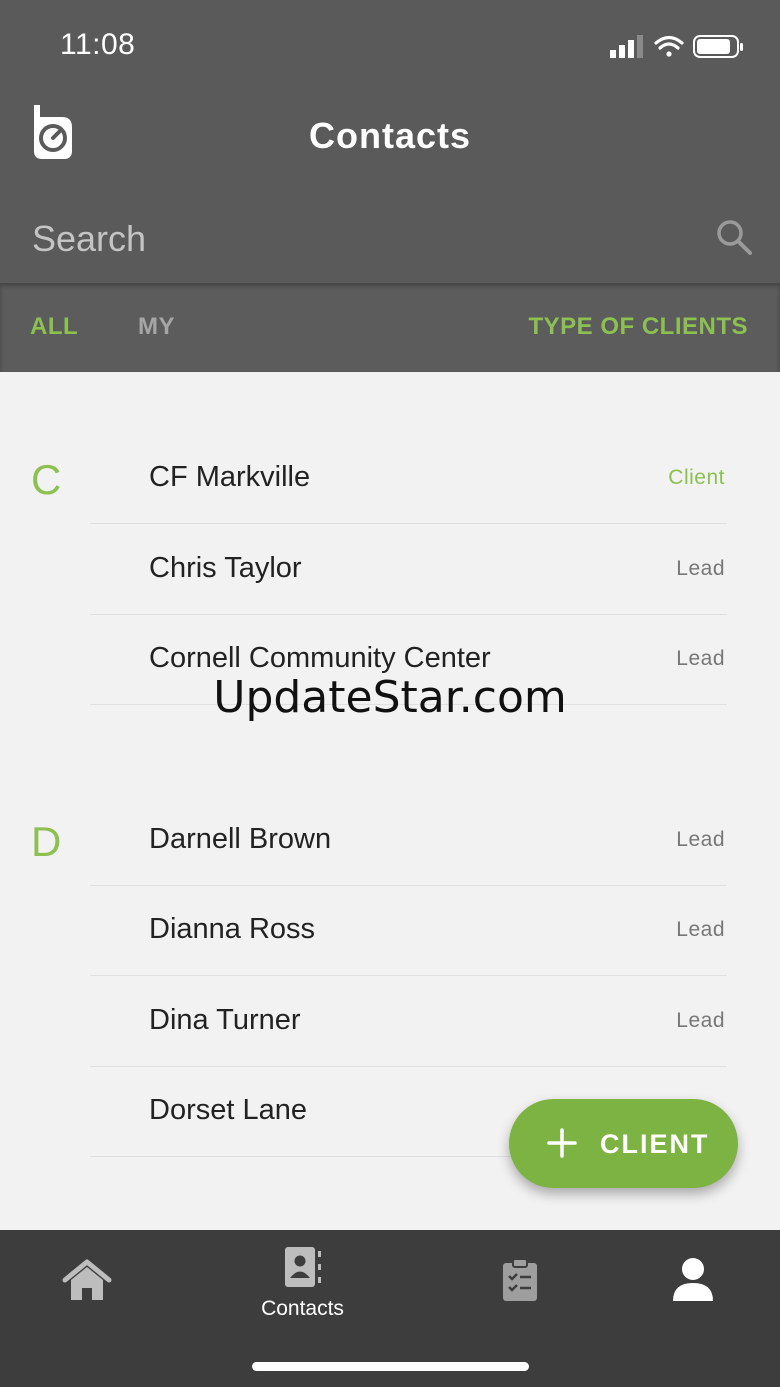 This screenshot has width=780, height=1387. Describe the element at coordinates (54, 327) in the screenshot. I see `tab-all: ALL` at that location.